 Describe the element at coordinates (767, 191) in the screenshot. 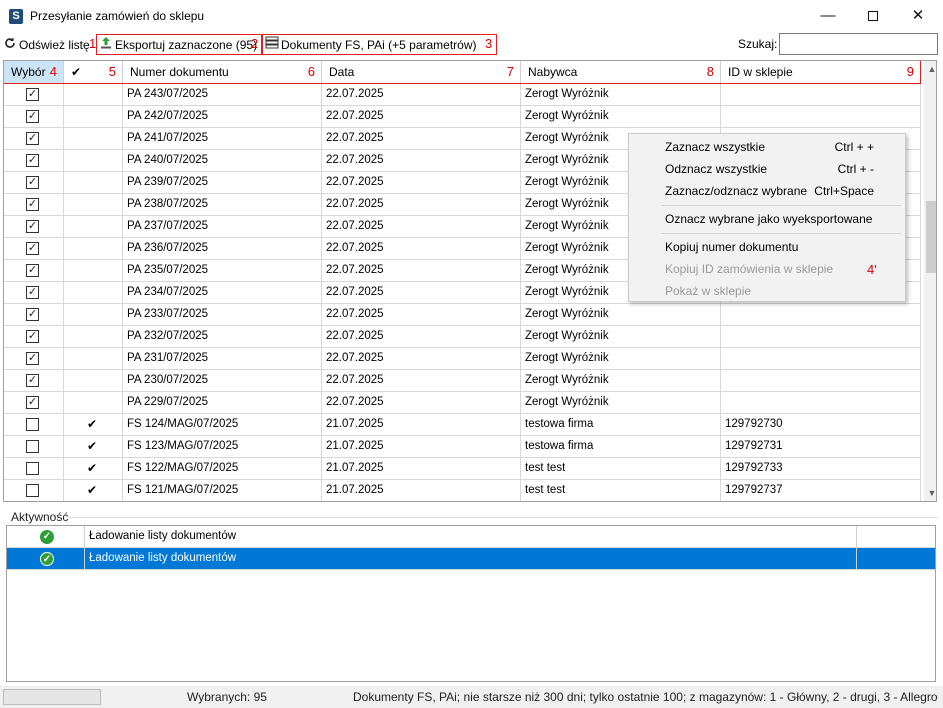

I see `menu-item-toggle-selected: Zaznacz/odznacz wybrane Ctrl+Space` at that location.